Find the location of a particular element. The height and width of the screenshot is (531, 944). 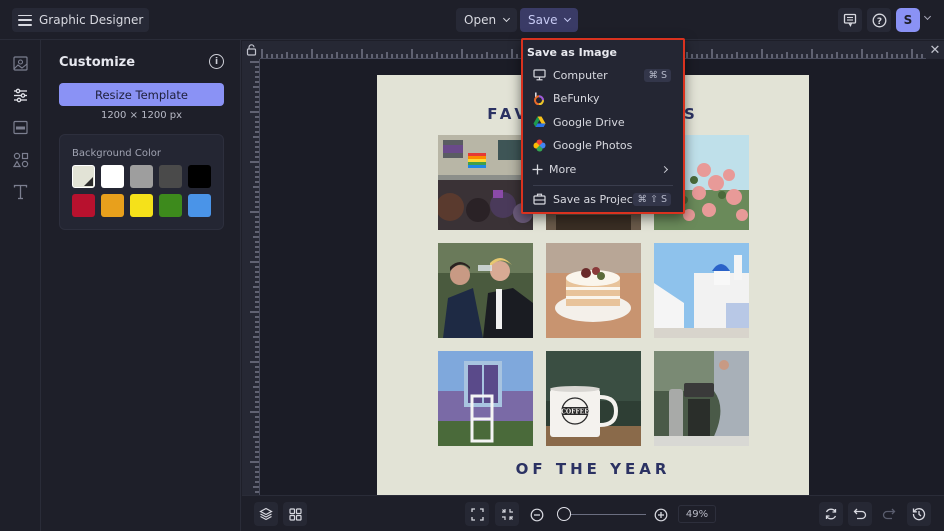

zoom-slider-track is located at coordinates (604, 514).